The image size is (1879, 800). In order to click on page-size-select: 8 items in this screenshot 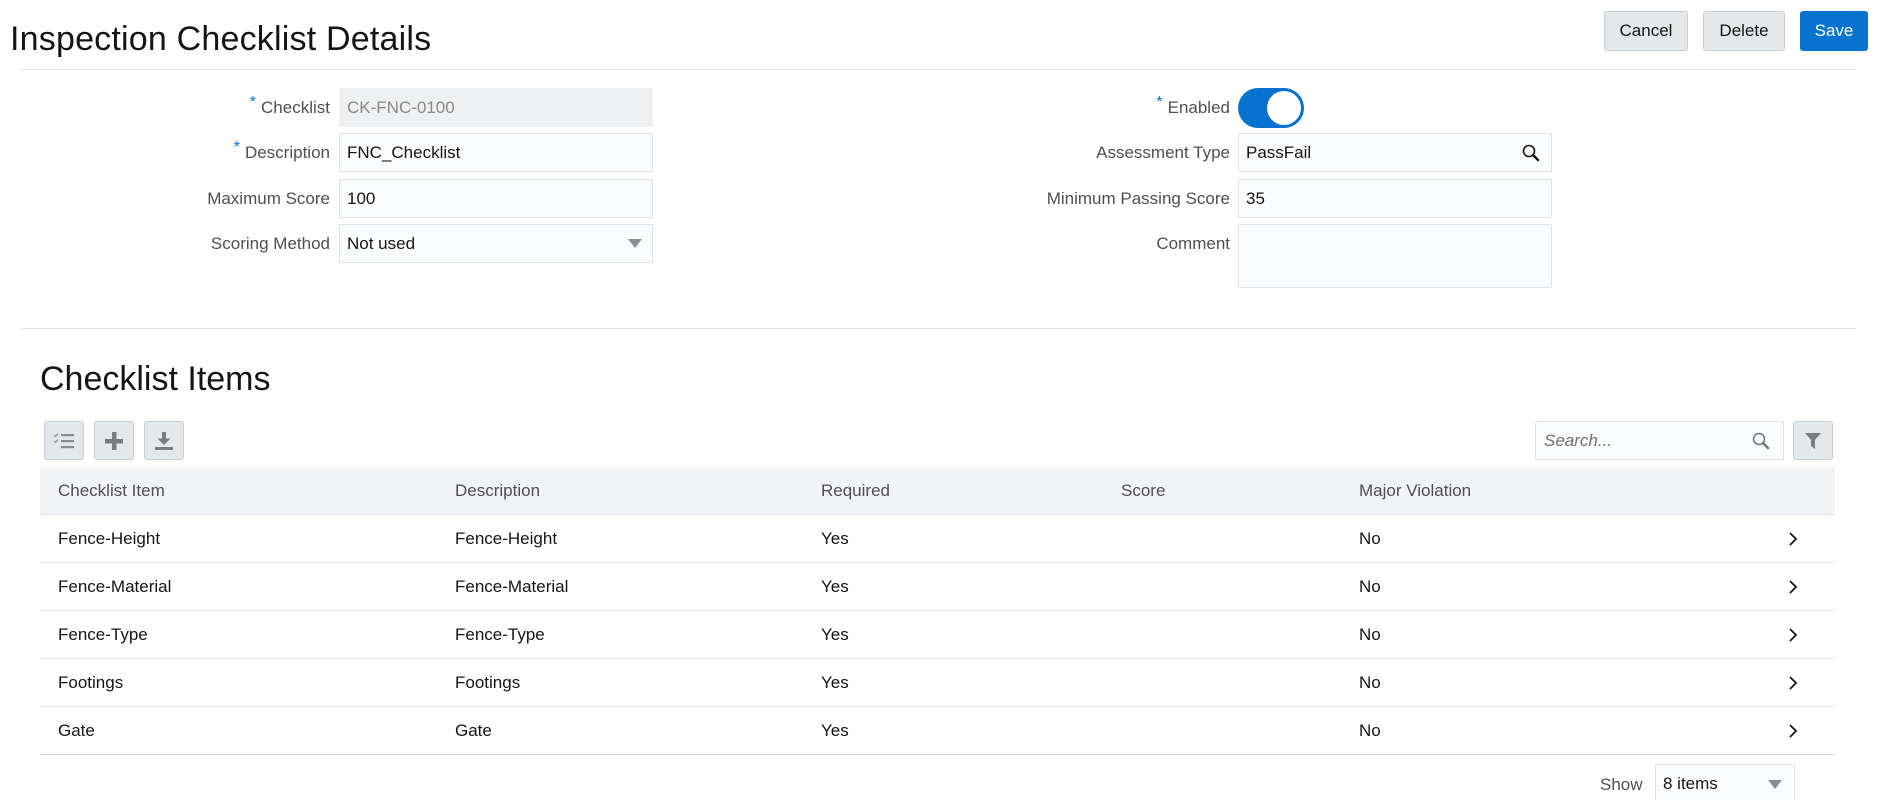, I will do `click(1725, 782)`.